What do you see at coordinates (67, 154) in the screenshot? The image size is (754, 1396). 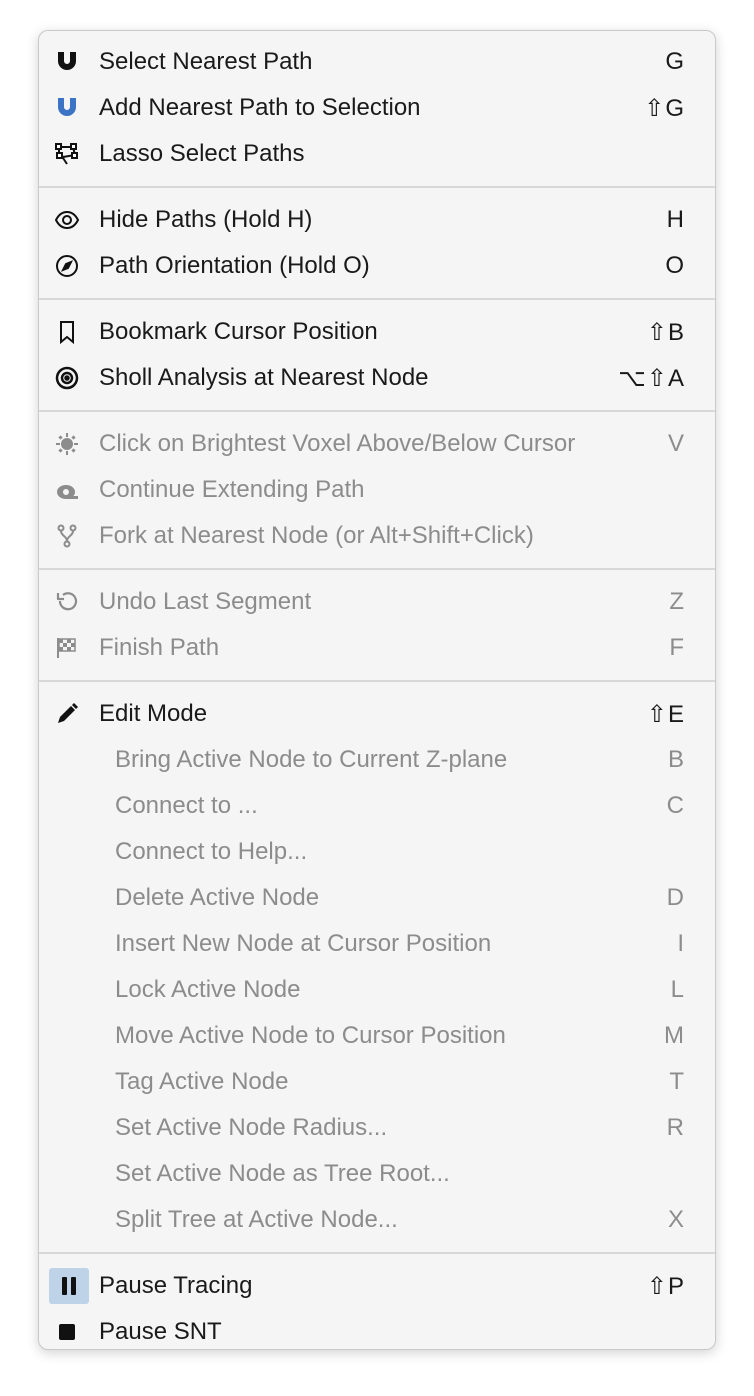 I see `lasso-icon` at bounding box center [67, 154].